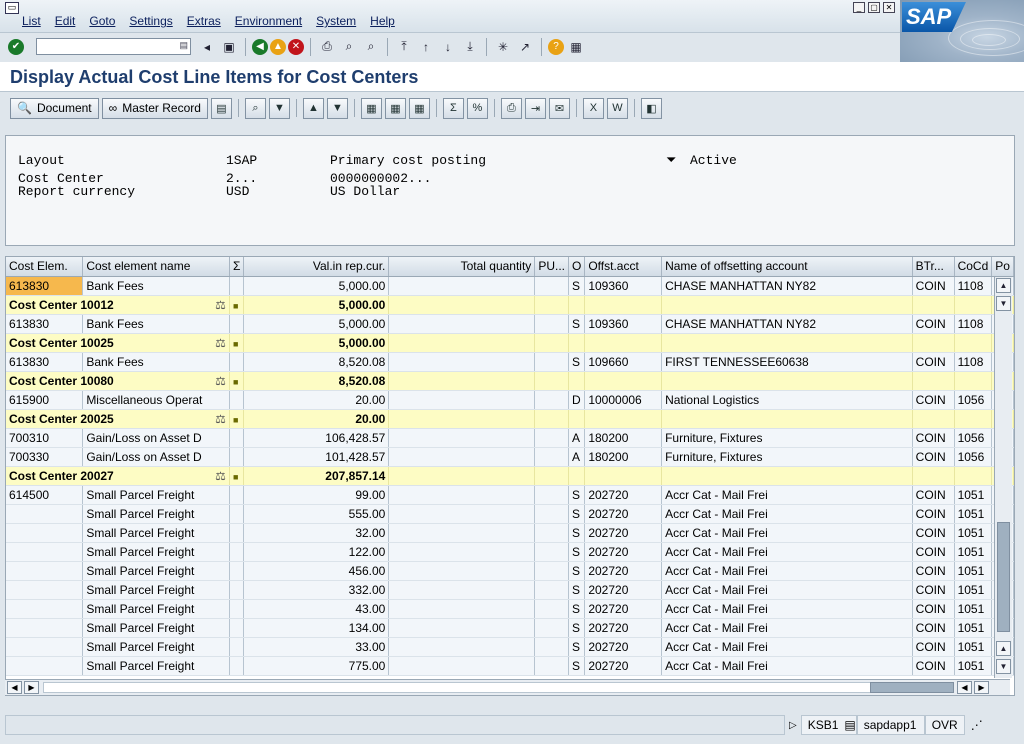 Image resolution: width=1024 pixels, height=744 pixels. Describe the element at coordinates (45, 495) in the screenshot. I see `cost-element-cell: 614500` at that location.